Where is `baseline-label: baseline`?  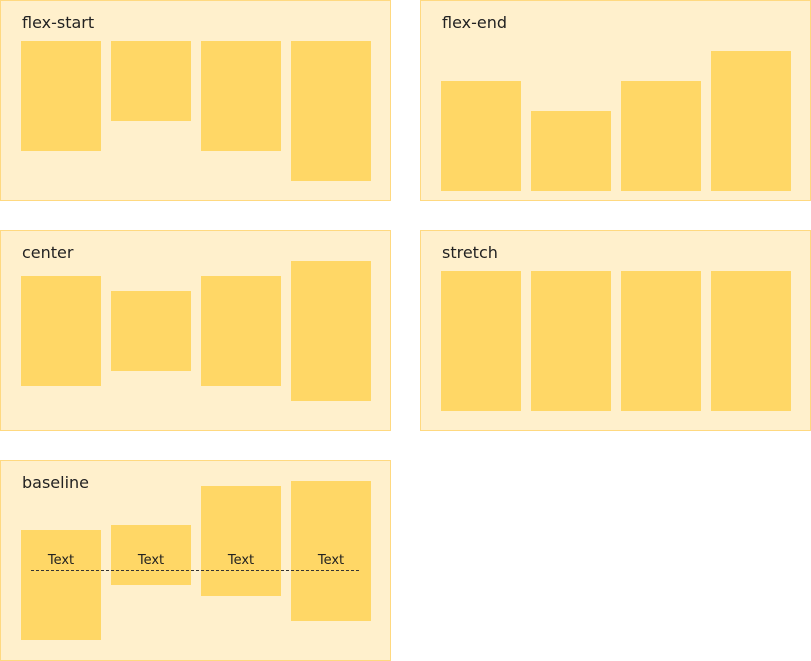 baseline-label: baseline is located at coordinates (56, 482).